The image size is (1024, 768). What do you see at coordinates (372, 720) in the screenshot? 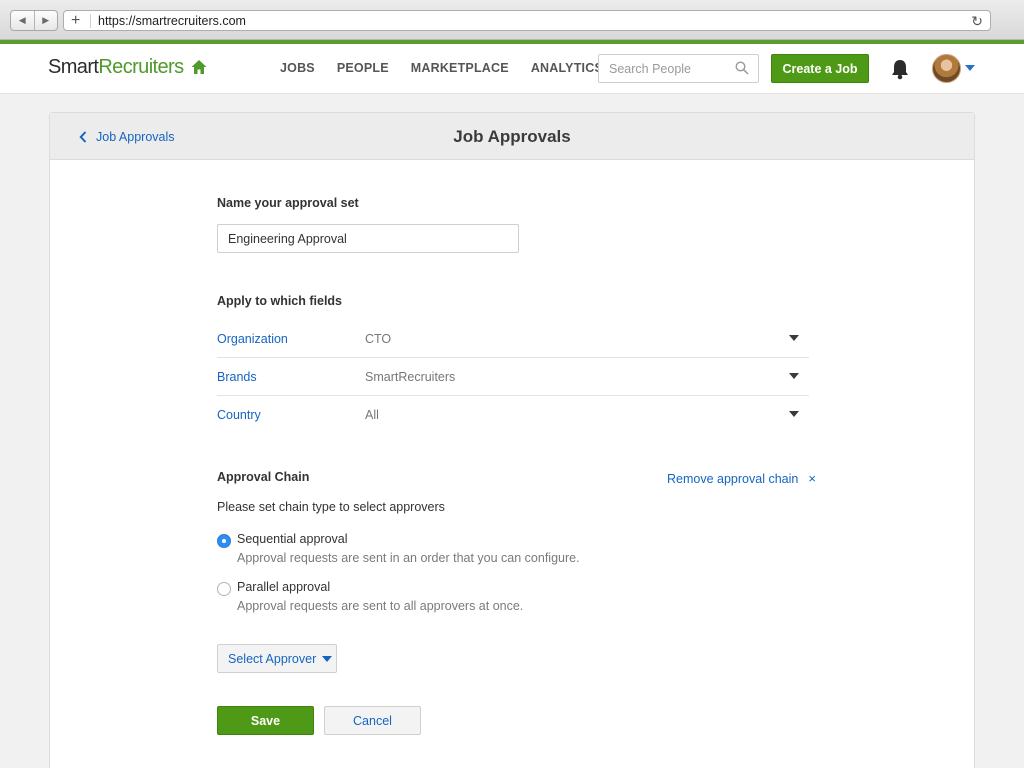
I see `cancel-button: Cancel` at bounding box center [372, 720].